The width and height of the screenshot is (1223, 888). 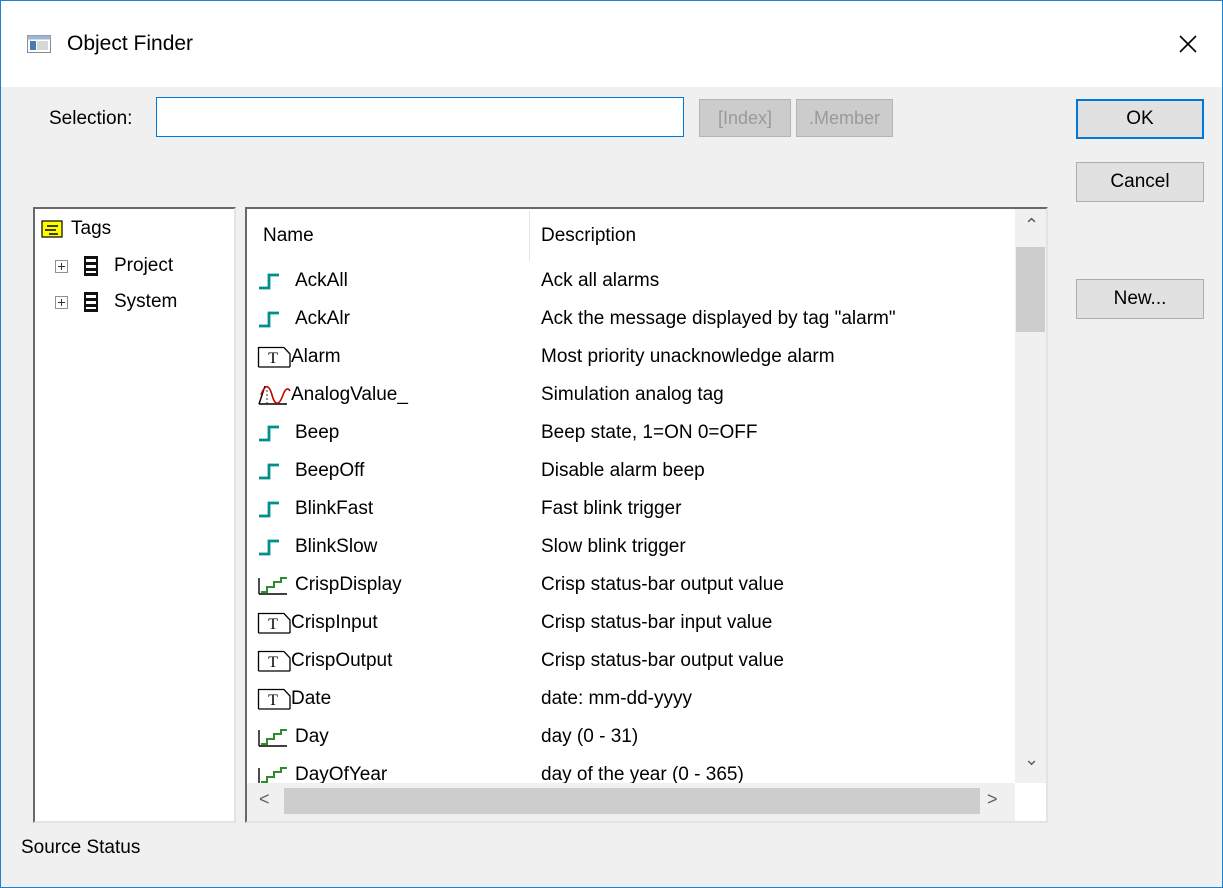 I want to click on tag-name: AckAll, so click(x=321, y=280).